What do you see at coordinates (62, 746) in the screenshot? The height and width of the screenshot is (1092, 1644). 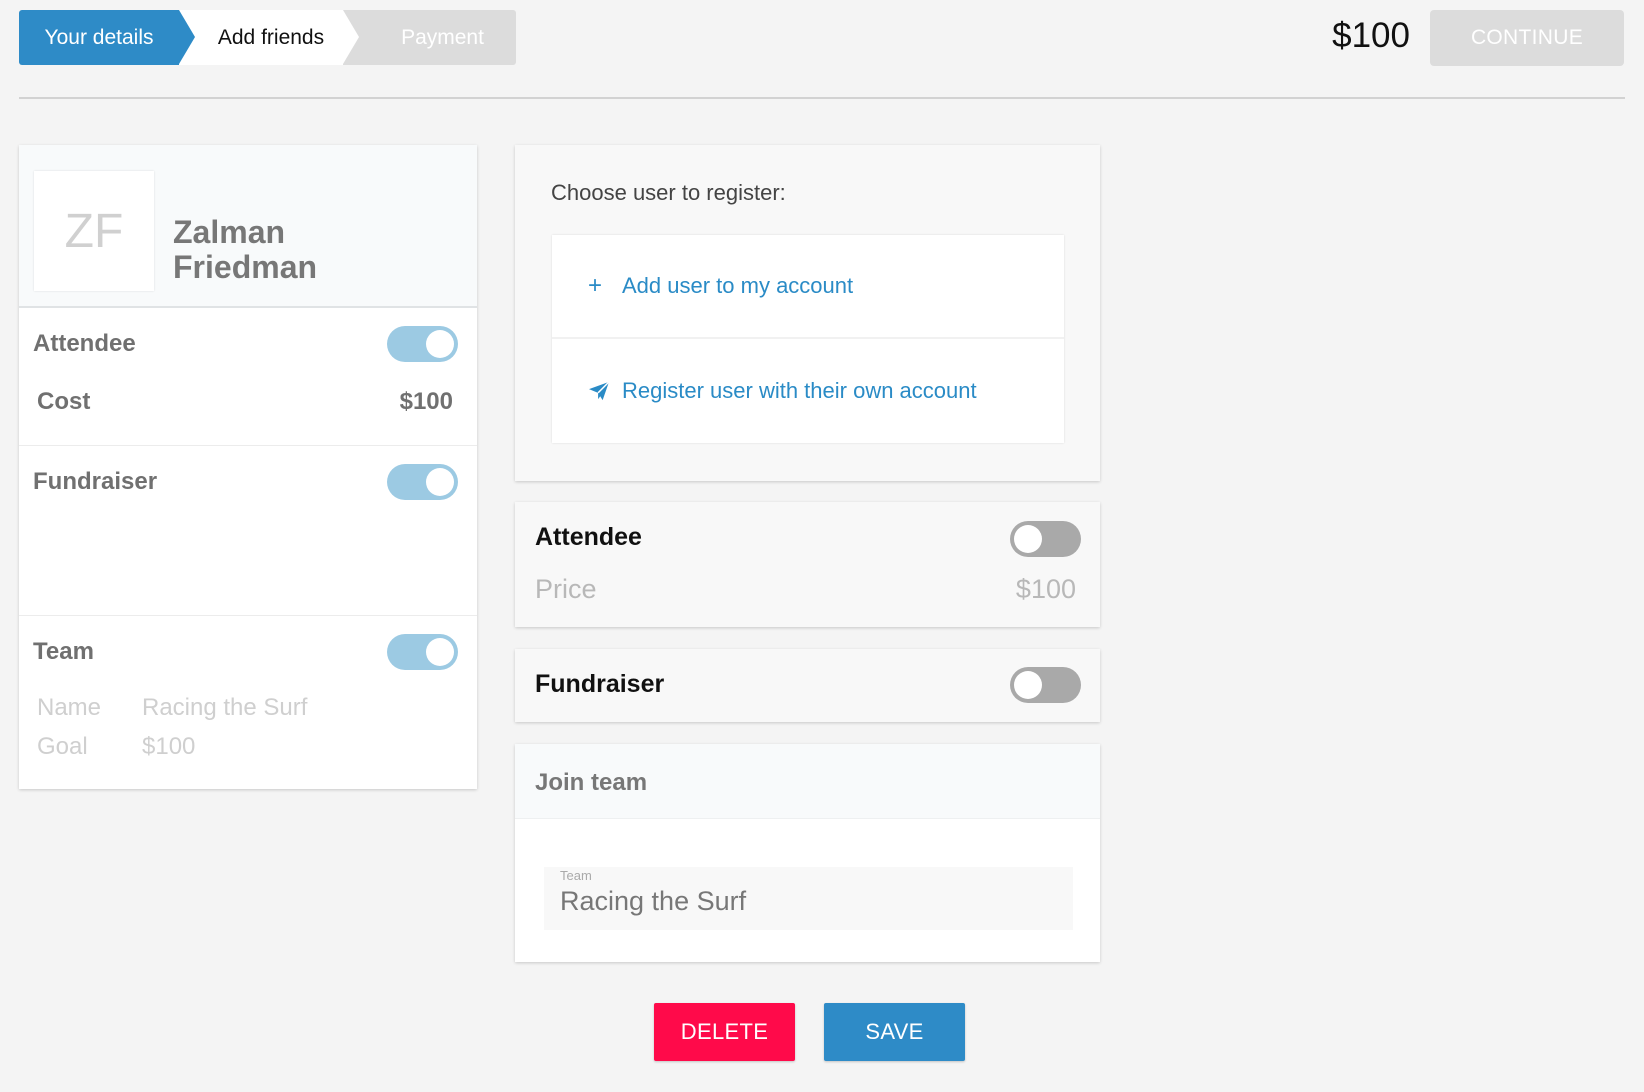 I see `team-goal-key: Goal` at bounding box center [62, 746].